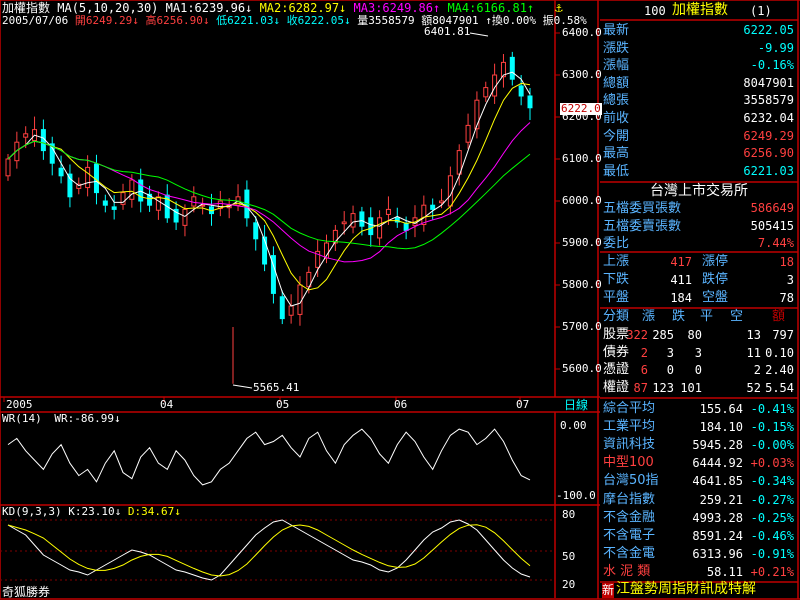  I want to click on x-axis-unit: 日線, so click(576, 405).